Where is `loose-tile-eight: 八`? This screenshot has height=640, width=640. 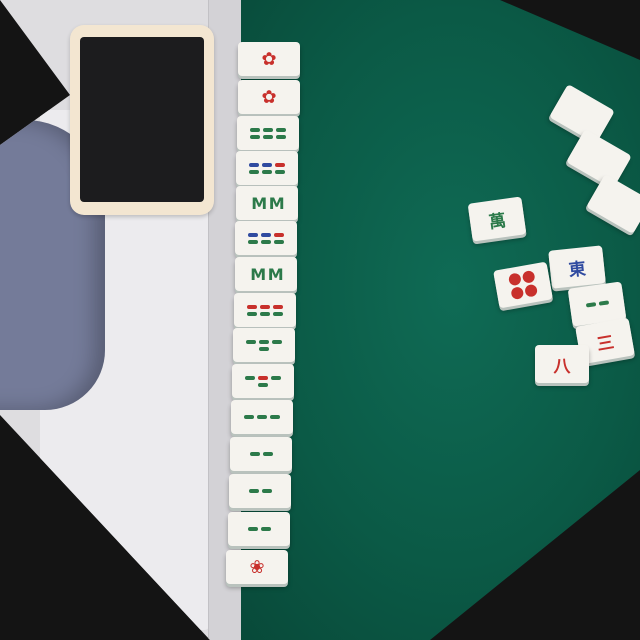 loose-tile-eight: 八 is located at coordinates (562, 364).